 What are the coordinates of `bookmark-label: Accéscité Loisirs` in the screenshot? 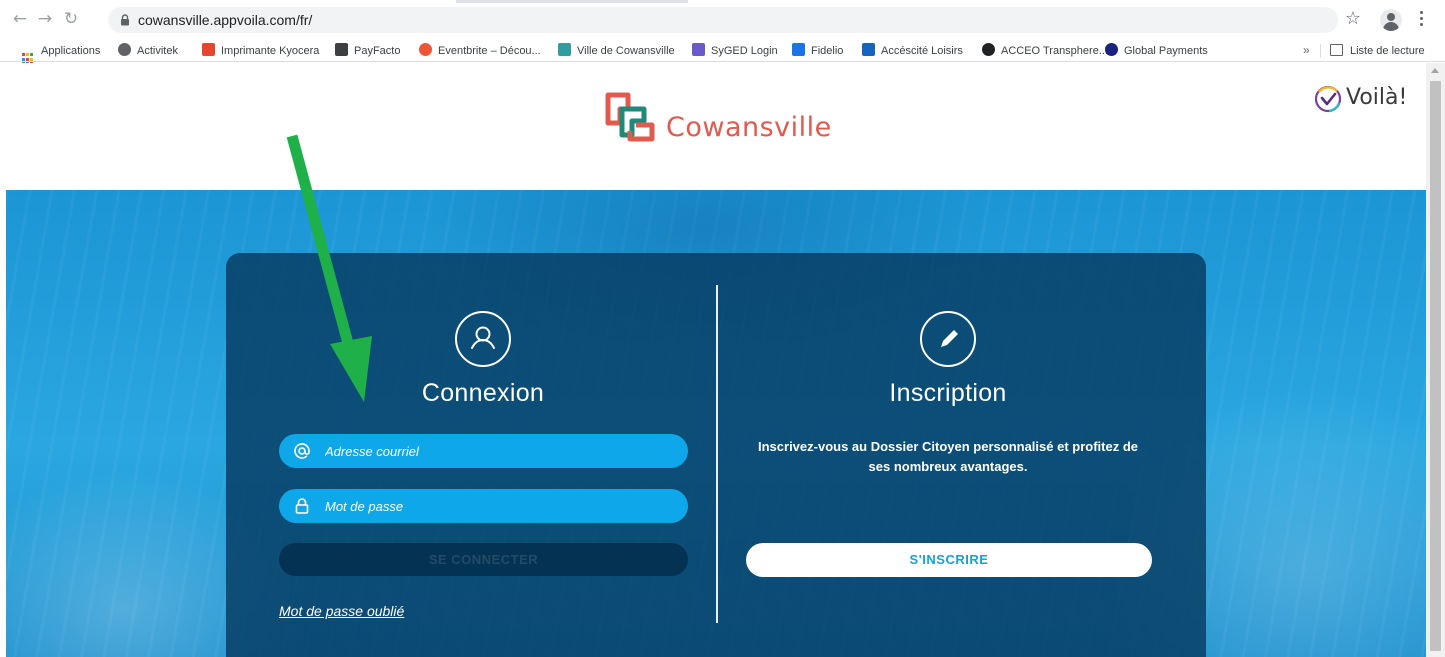 It's located at (922, 51).